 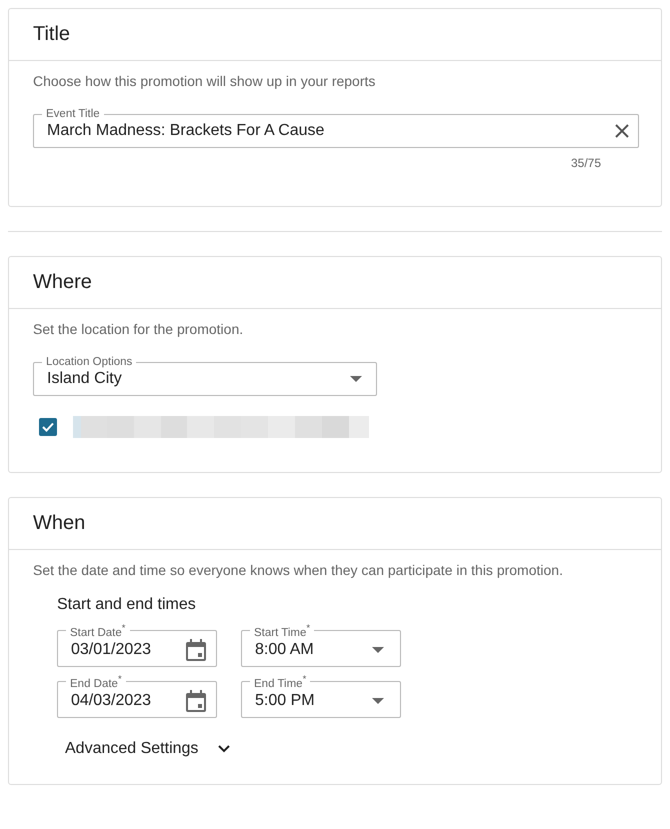 What do you see at coordinates (137, 644) in the screenshot?
I see `input-field: Start Date$^{*}$ 03/01/2023` at bounding box center [137, 644].